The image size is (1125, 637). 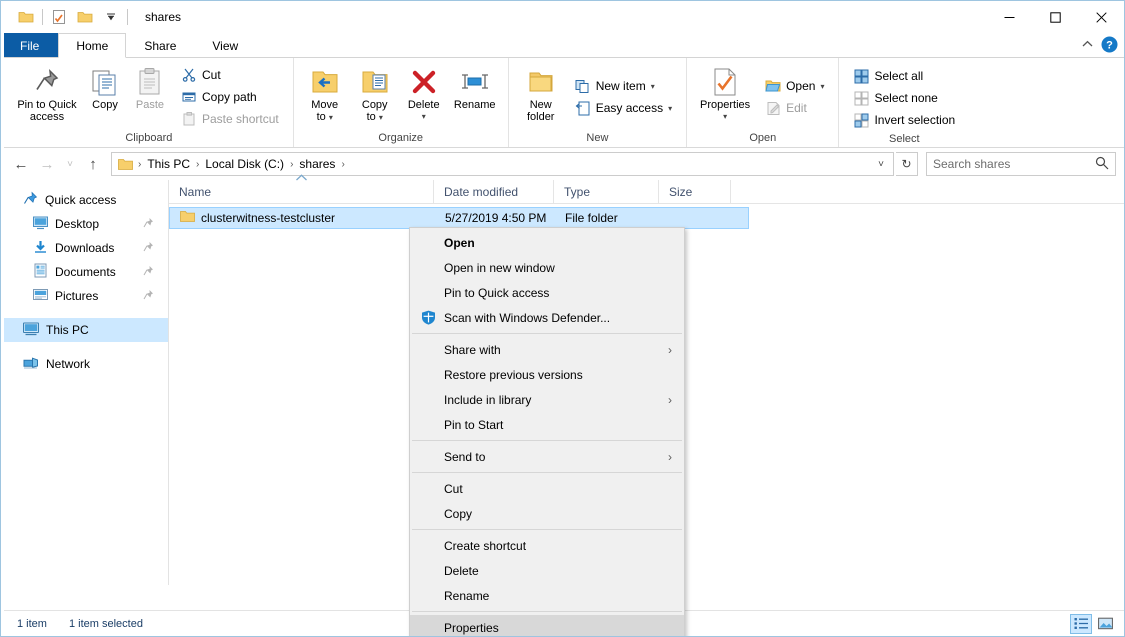 What do you see at coordinates (822, 86) in the screenshot?
I see `open-caret: ▾` at bounding box center [822, 86].